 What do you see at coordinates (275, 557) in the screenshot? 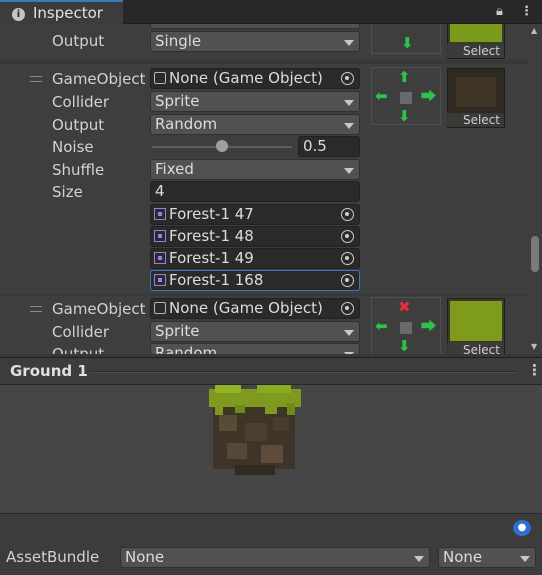
I see `asset-bundle-name-dropdown: None` at bounding box center [275, 557].